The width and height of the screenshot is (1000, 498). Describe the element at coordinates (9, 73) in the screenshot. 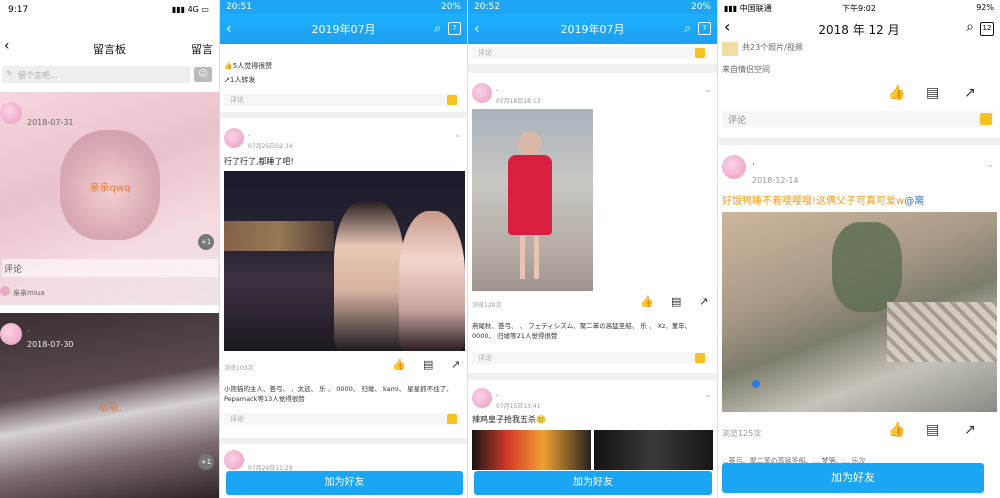

I see `pencil-icon: ✎` at that location.